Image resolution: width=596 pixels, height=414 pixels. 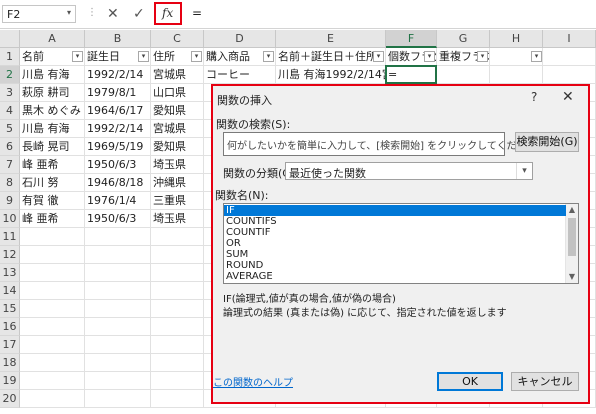 What do you see at coordinates (386, 144) in the screenshot?
I see `function-search-input: 何がしたいかを簡単に入力して、[検索開始] をクリックしてください。` at bounding box center [386, 144].